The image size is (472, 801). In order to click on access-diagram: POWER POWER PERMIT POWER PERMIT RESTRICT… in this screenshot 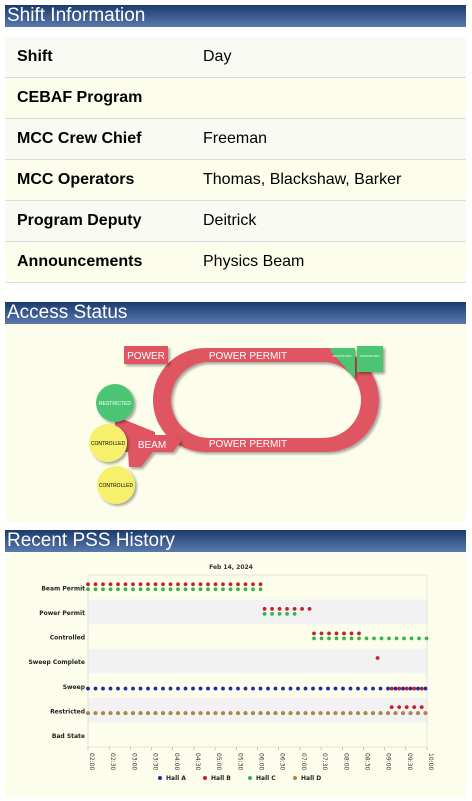, I will do `click(236, 425)`.